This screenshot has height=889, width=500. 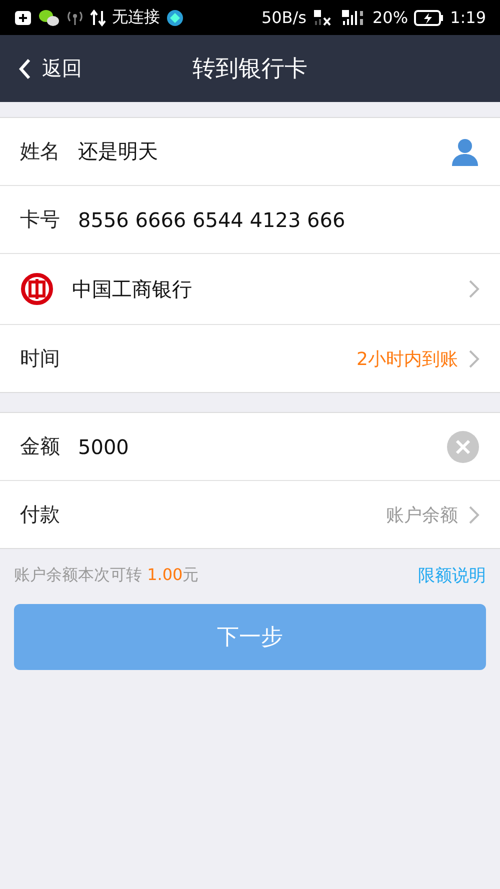 I want to click on person-icon, so click(x=465, y=151).